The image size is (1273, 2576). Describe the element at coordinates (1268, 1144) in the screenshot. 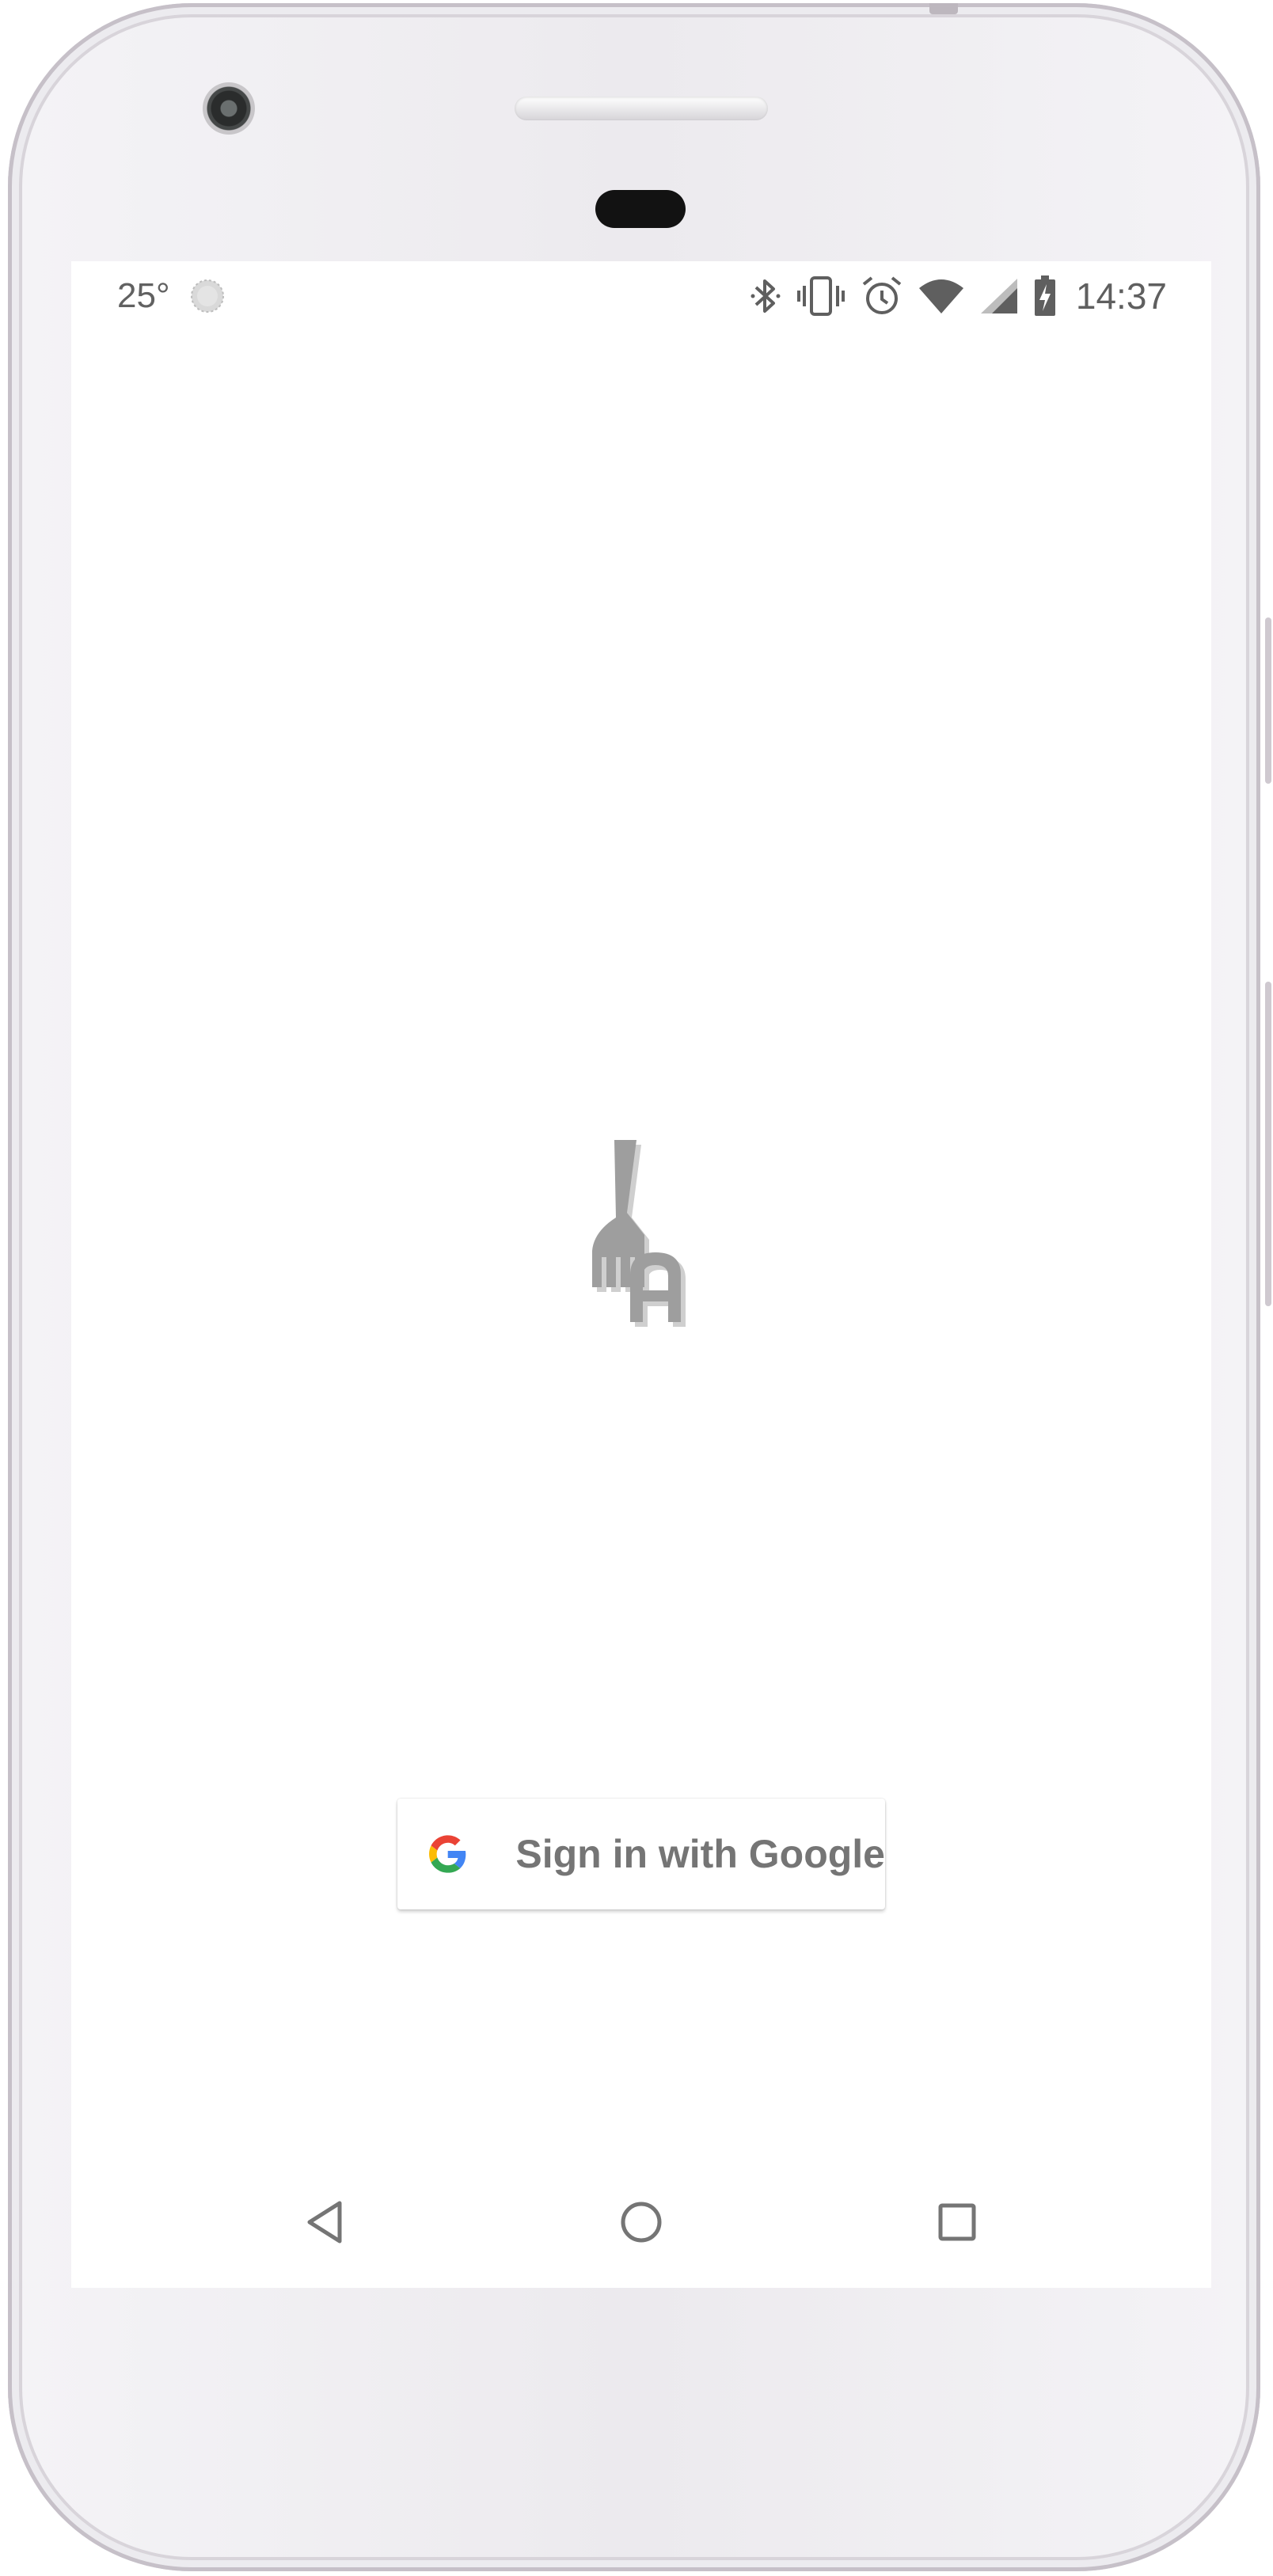

I see `volume-button` at that location.